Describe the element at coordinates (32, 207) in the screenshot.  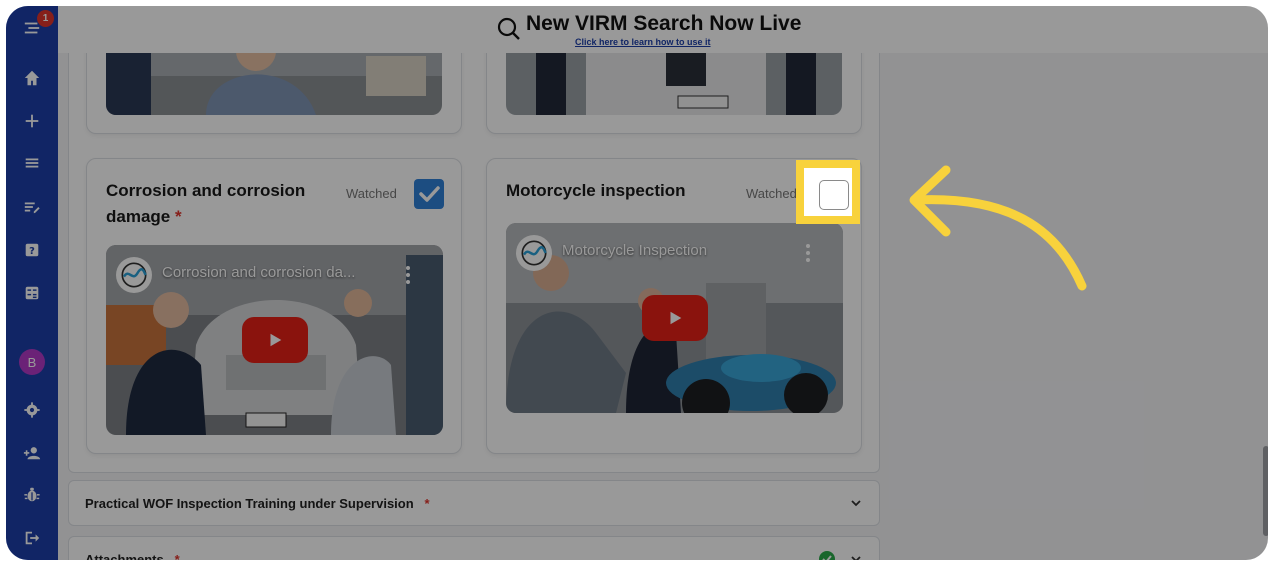
I see `edit-list-icon` at that location.